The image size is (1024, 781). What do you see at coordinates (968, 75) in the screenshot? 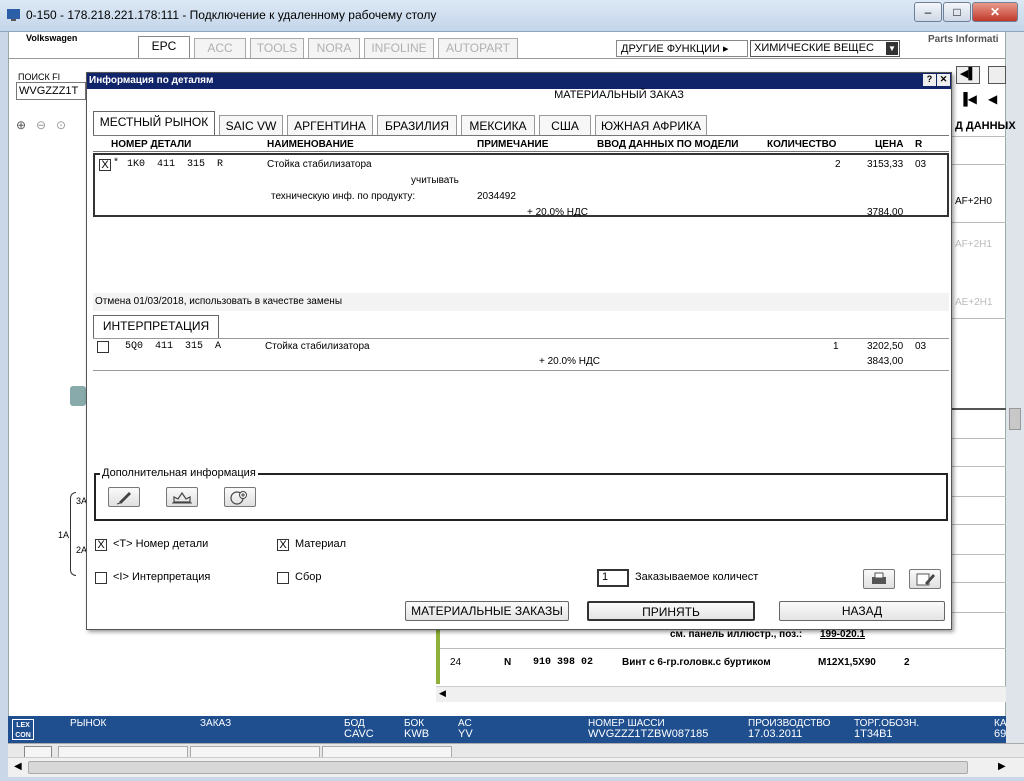
I see `nav-back-icon: ◀▌` at bounding box center [968, 75].